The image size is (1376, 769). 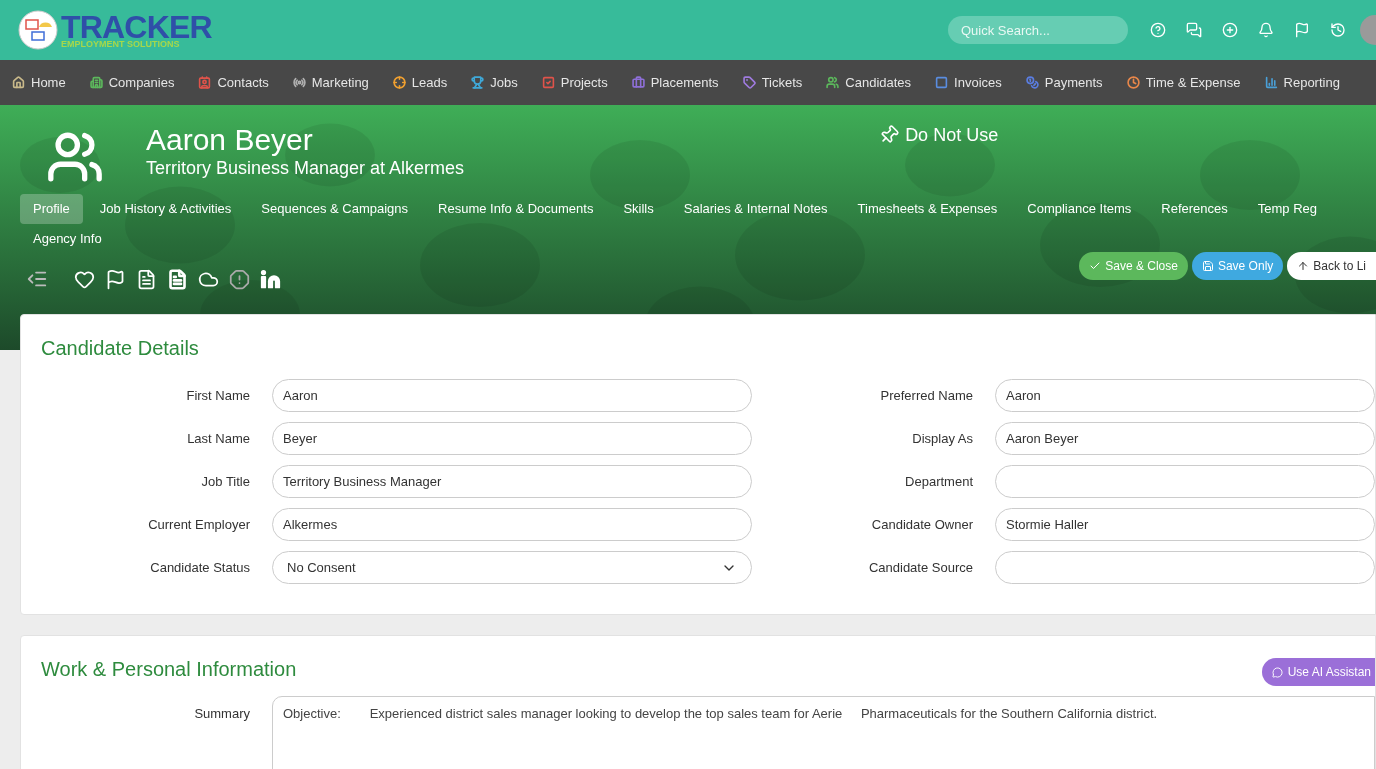 I want to click on arrow-up-icon, so click(x=1303, y=266).